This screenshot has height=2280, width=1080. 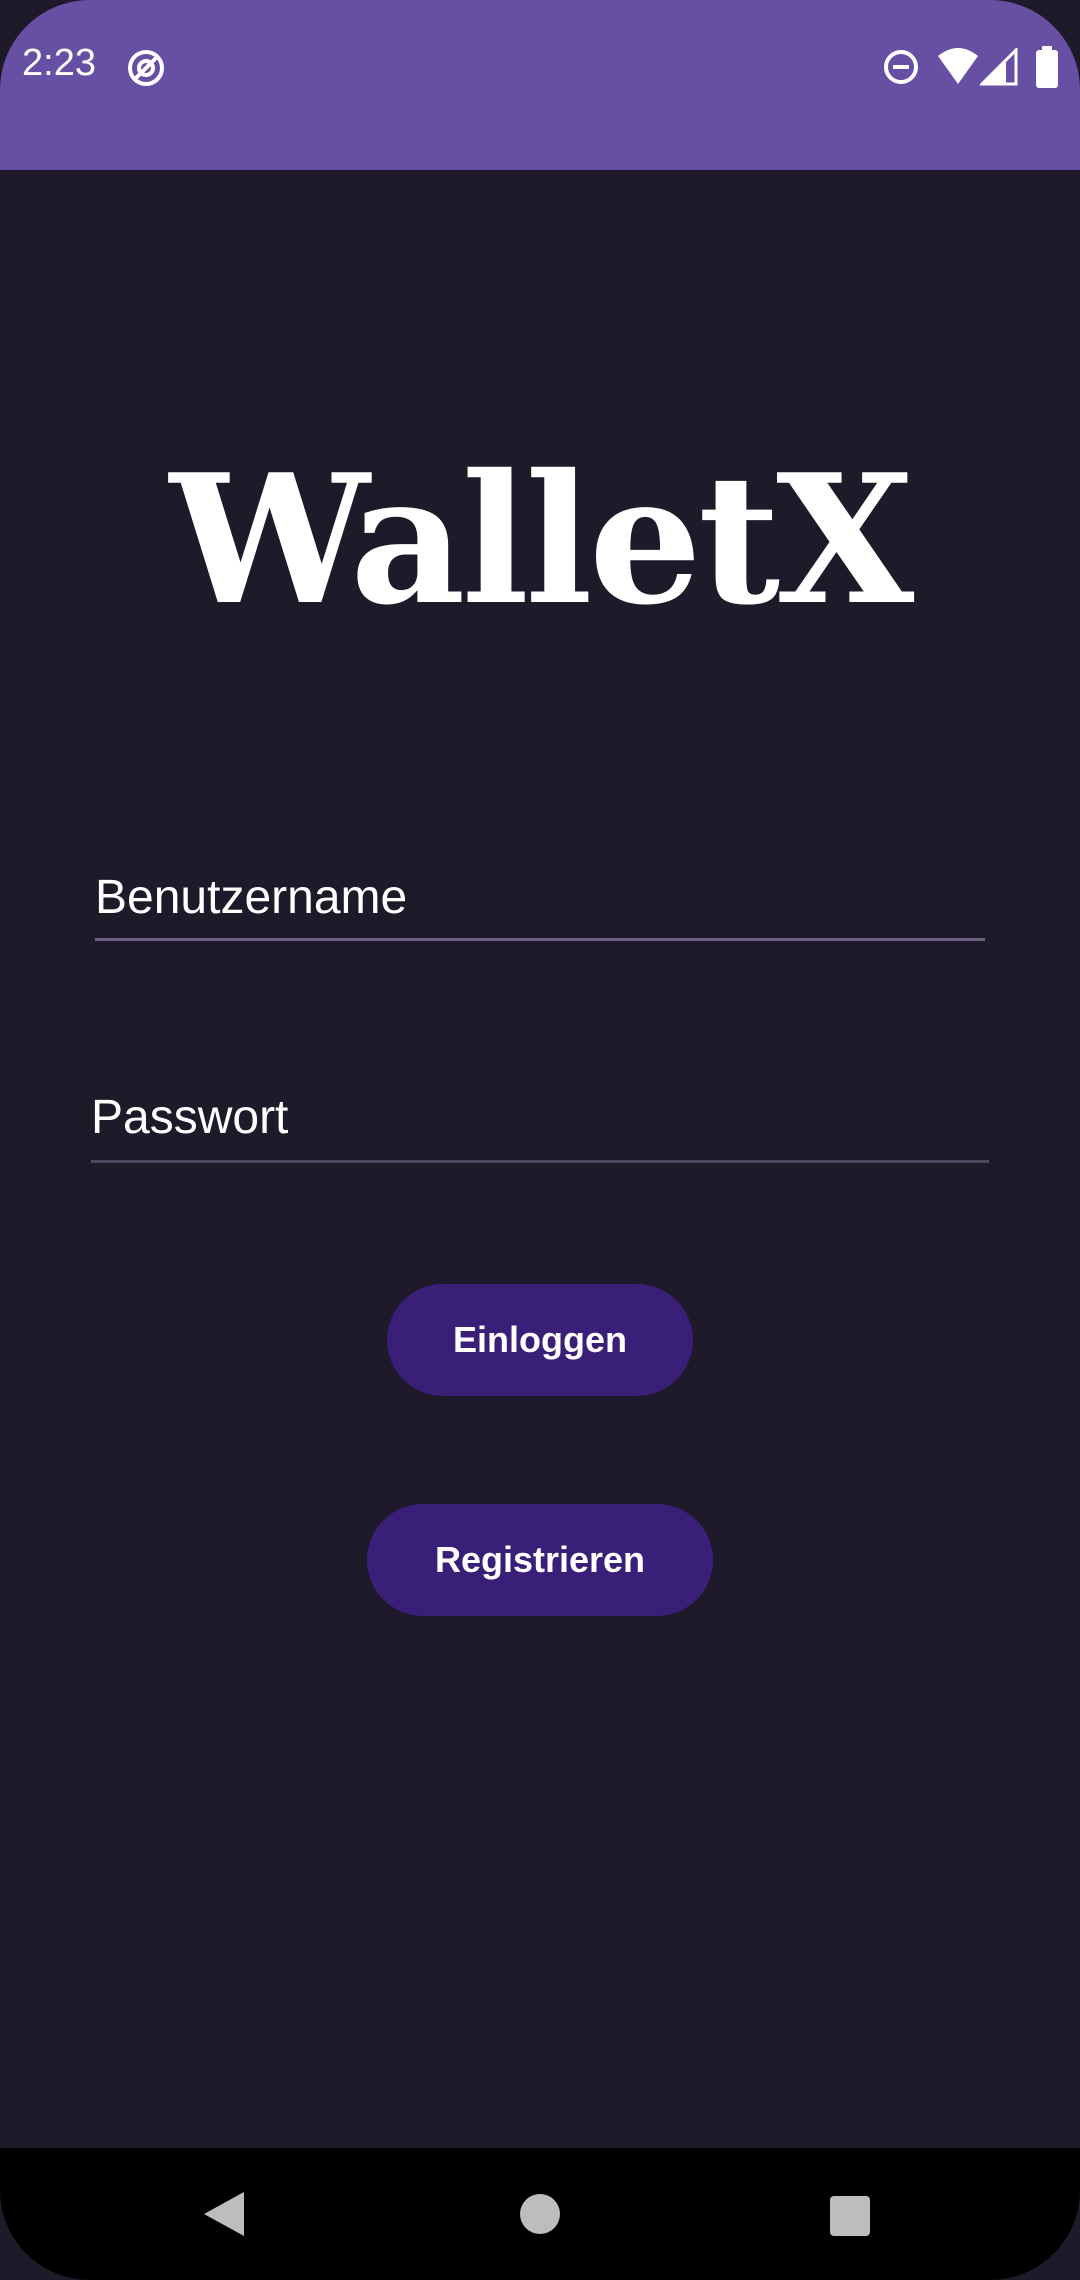 I want to click on recents-icon, so click(x=850, y=2218).